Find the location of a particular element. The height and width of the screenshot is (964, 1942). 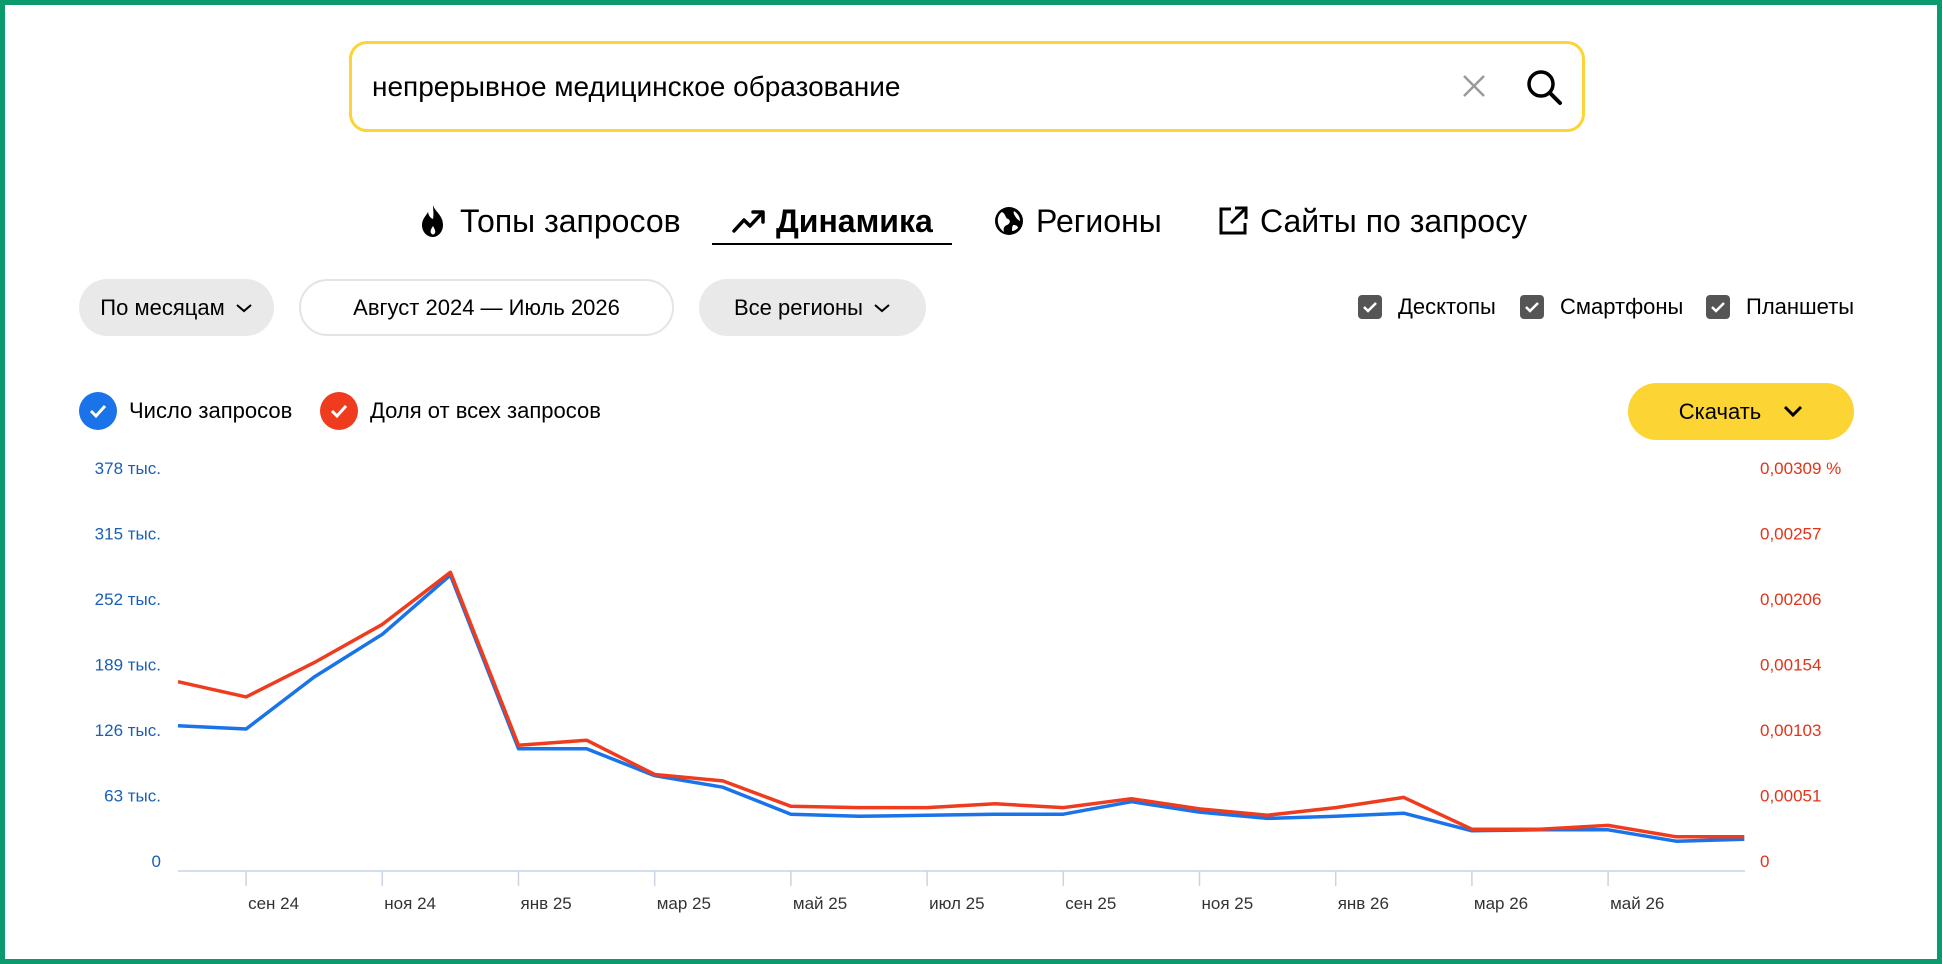

y-tick-label-right: 0,00257 is located at coordinates (1790, 534).